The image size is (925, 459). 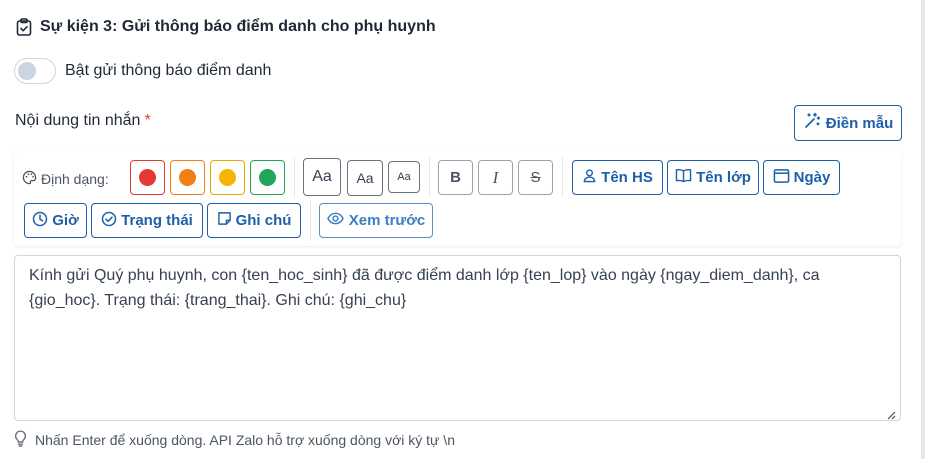 What do you see at coordinates (111, 221) in the screenshot?
I see `check-circle-icon` at bounding box center [111, 221].